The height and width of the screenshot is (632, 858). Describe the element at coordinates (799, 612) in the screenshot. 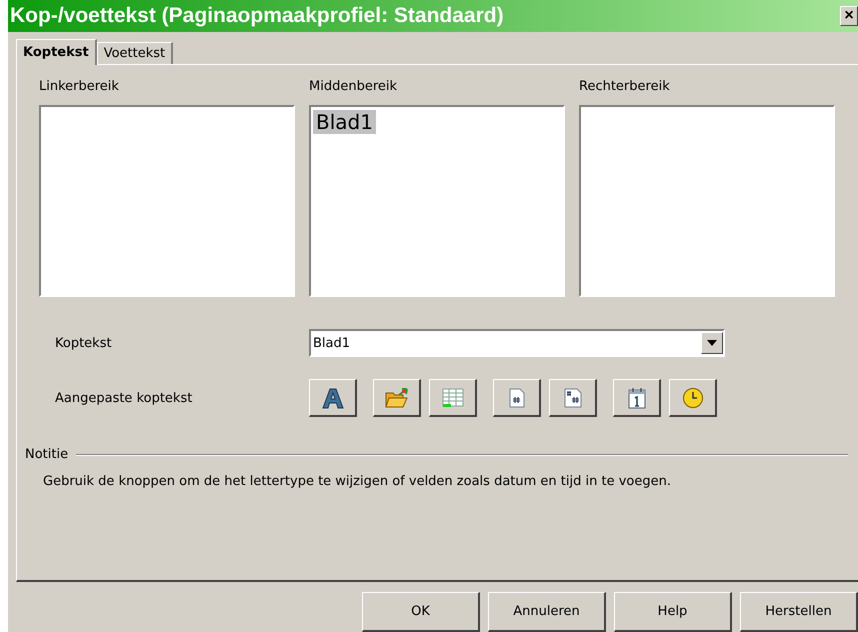

I see `dialog-button: Herstellen` at that location.